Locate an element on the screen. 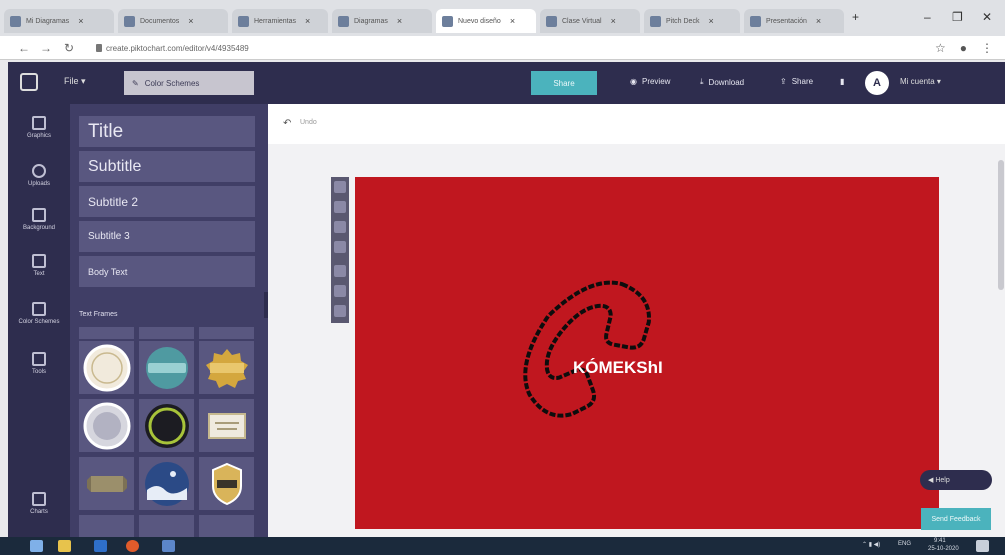 This screenshot has height=555, width=1005. title-text-tile: Title is located at coordinates (167, 131).